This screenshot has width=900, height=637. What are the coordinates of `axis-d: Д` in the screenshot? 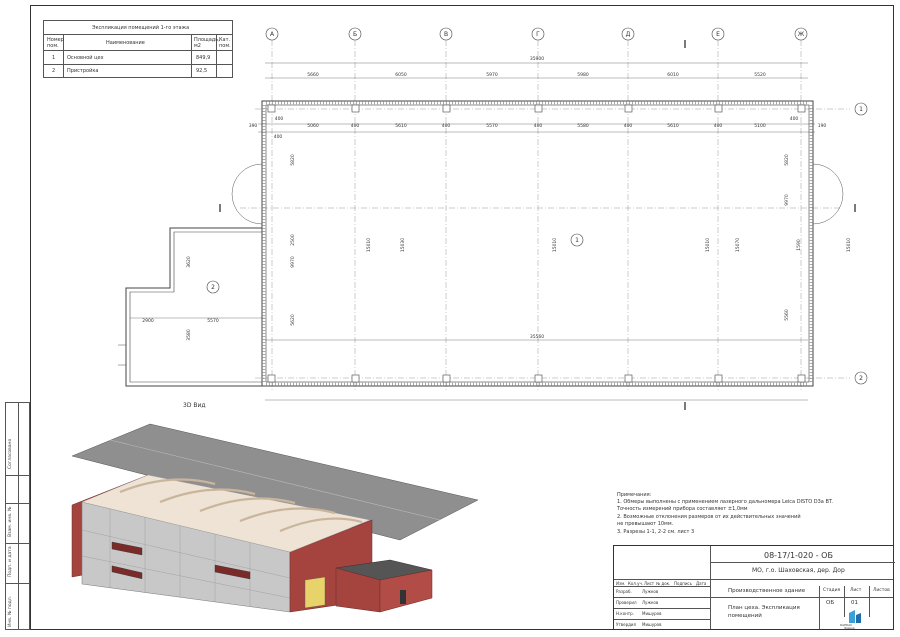 It's located at (628, 34).